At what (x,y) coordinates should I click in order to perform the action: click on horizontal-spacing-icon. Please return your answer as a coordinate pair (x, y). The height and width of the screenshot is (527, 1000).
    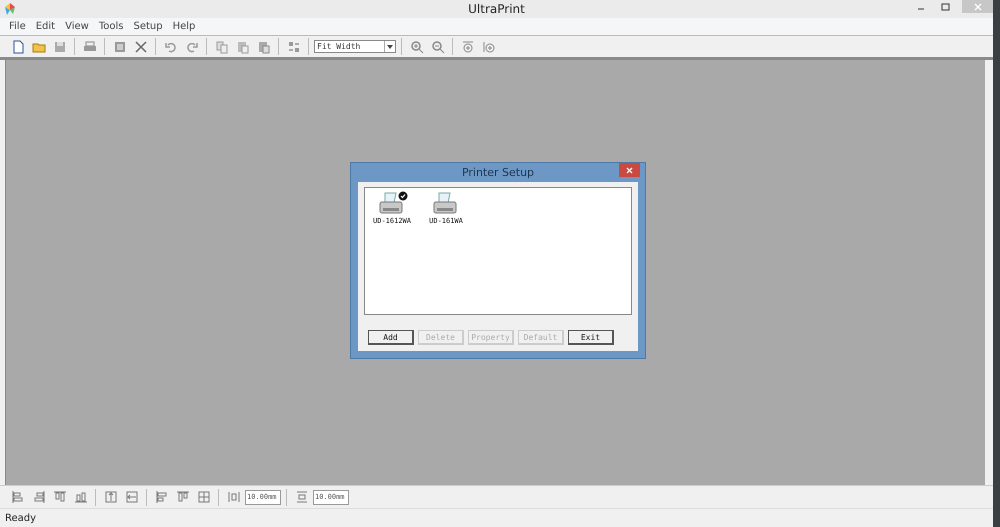
    Looking at the image, I should click on (233, 497).